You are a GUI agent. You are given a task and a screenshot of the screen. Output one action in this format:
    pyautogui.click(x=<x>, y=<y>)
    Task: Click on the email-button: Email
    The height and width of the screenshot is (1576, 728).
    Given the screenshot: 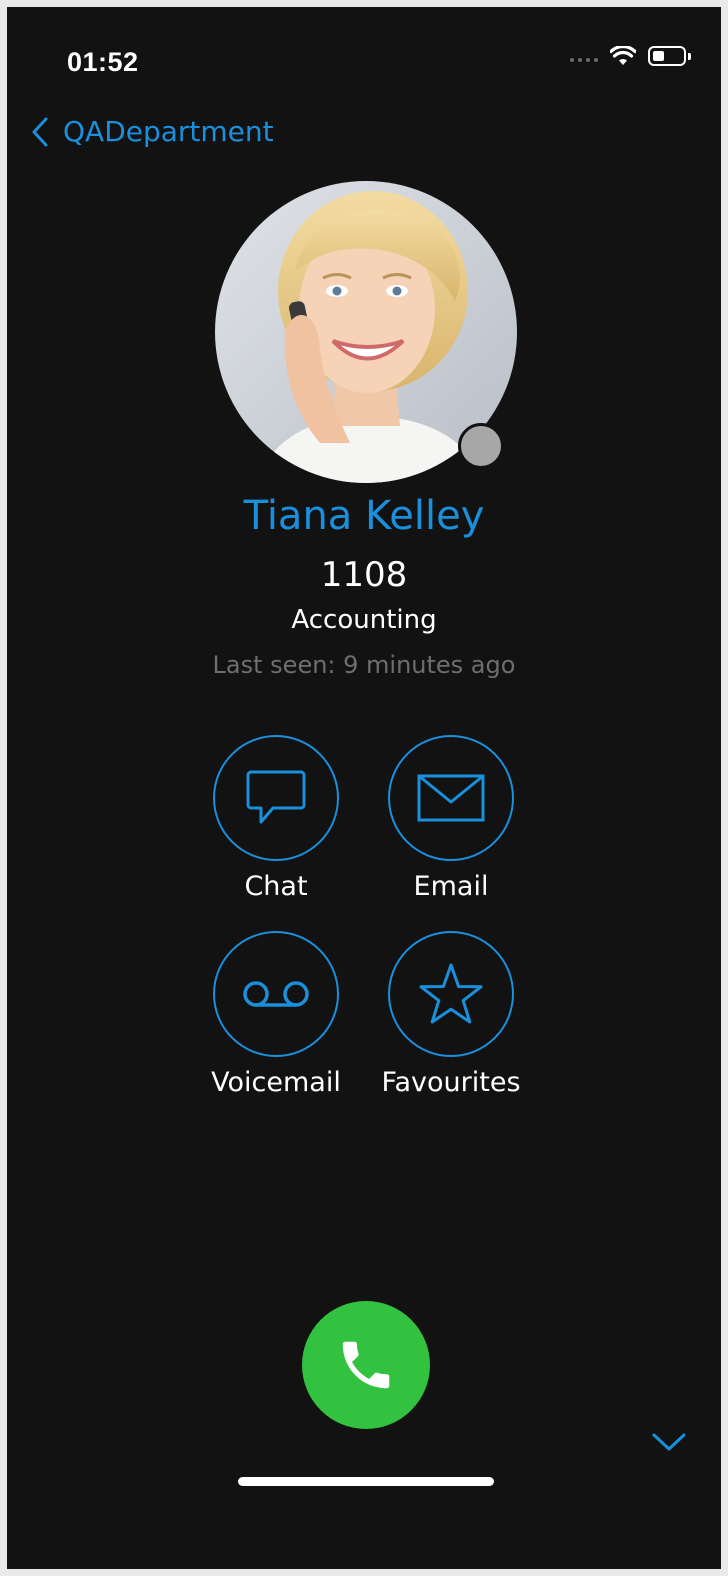 What is the action you would take?
    pyautogui.click(x=451, y=818)
    